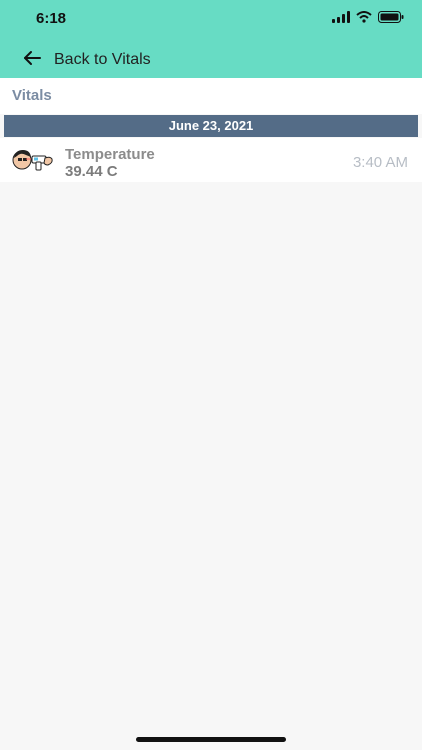 Image resolution: width=422 pixels, height=750 pixels. I want to click on signal-icon, so click(341, 19).